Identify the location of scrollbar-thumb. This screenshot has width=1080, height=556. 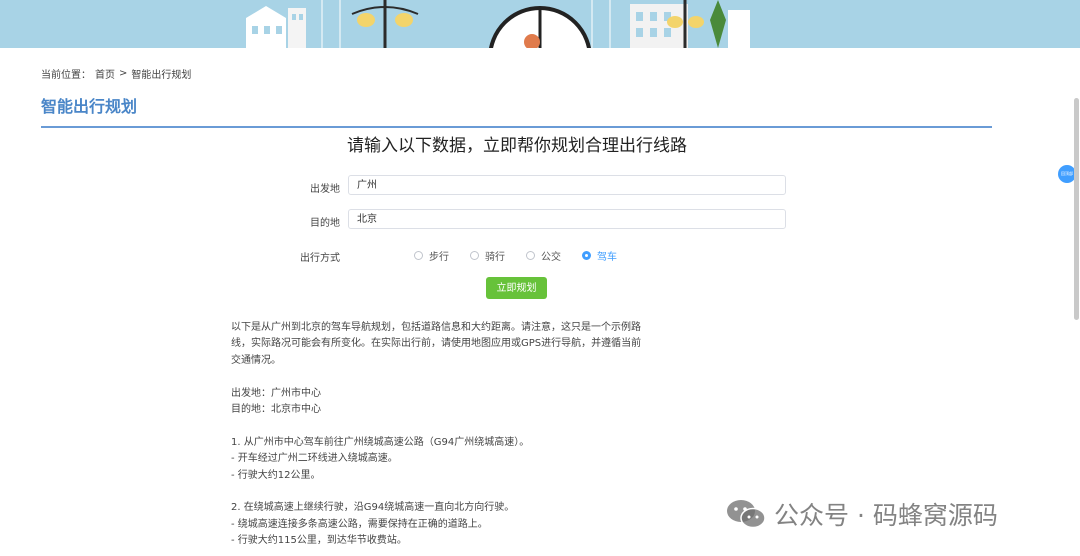
(1076, 209).